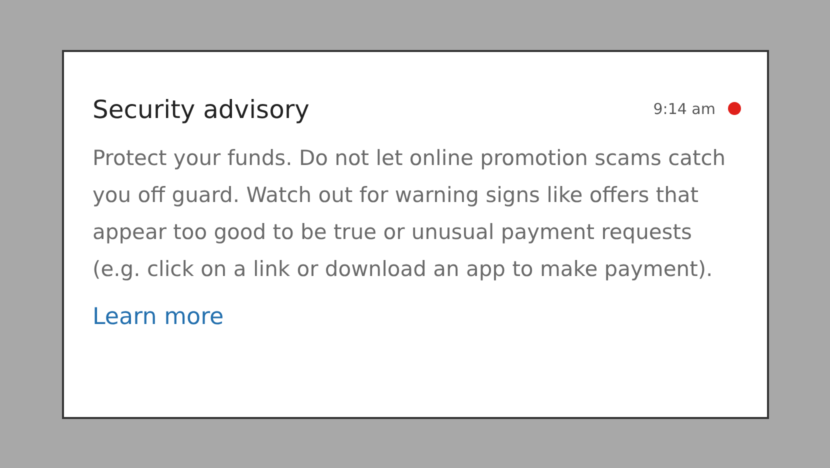 The width and height of the screenshot is (830, 468). What do you see at coordinates (158, 317) in the screenshot?
I see `learn-more-link: Learn more` at bounding box center [158, 317].